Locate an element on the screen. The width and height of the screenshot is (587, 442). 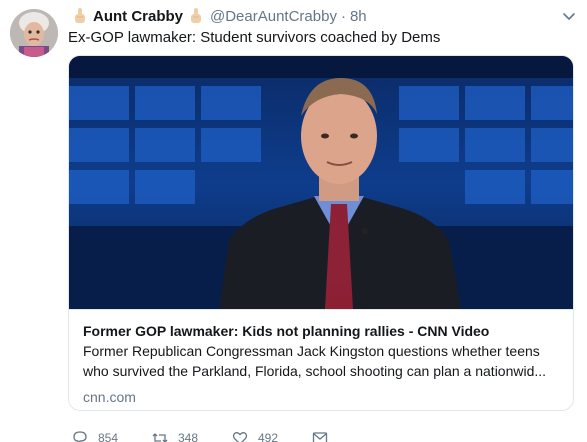
tweet-actions: 854 348 492 is located at coordinates (232, 436).